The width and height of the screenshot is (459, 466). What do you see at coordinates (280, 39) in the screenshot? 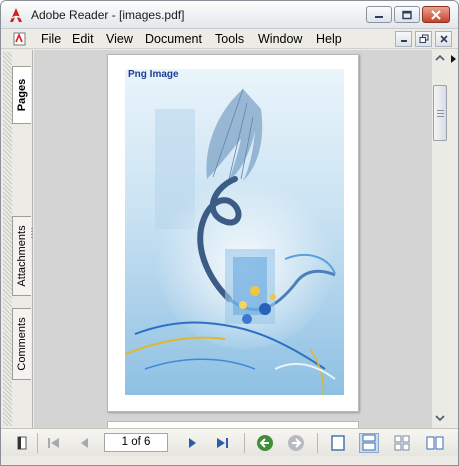
I see `menu-window: Window` at bounding box center [280, 39].